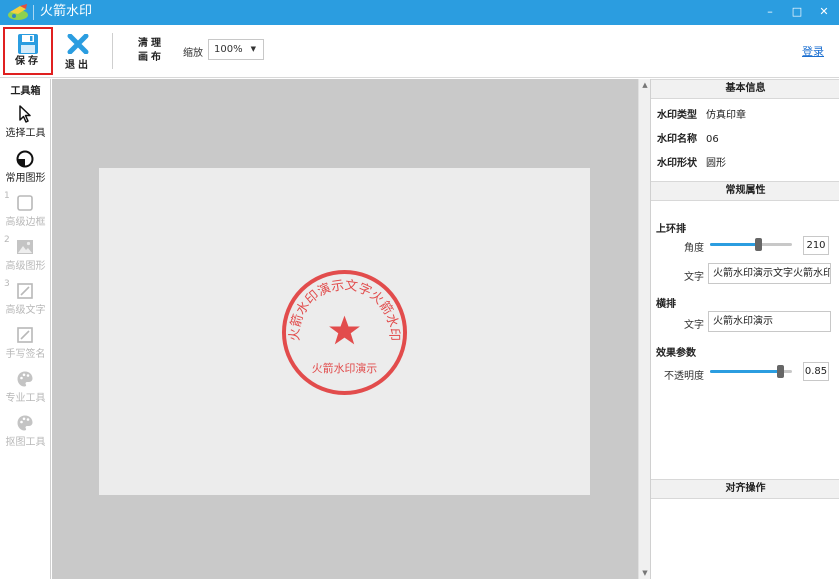  What do you see at coordinates (25, 434) in the screenshot?
I see `tool-cutout: 抠图工具` at bounding box center [25, 434].